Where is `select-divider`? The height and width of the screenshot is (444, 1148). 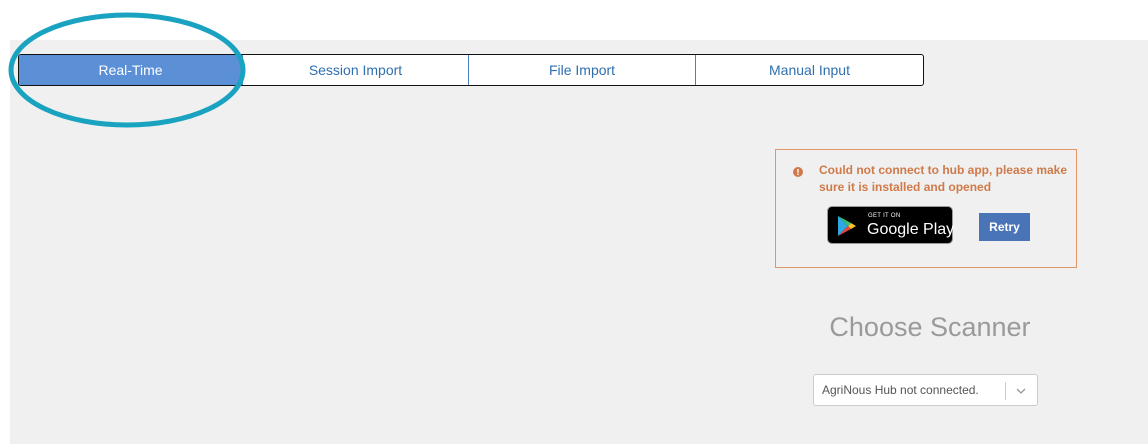 select-divider is located at coordinates (1005, 391).